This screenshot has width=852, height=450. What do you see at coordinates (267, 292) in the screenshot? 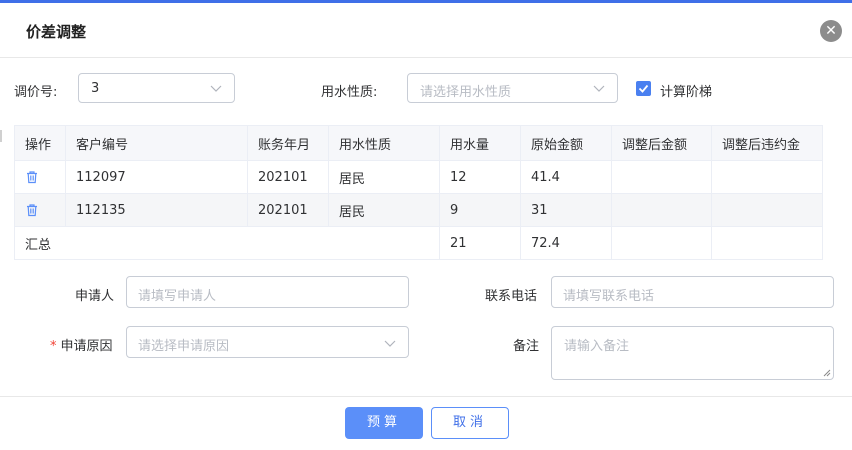
I see `applicant-input: 请填写申请人` at bounding box center [267, 292].